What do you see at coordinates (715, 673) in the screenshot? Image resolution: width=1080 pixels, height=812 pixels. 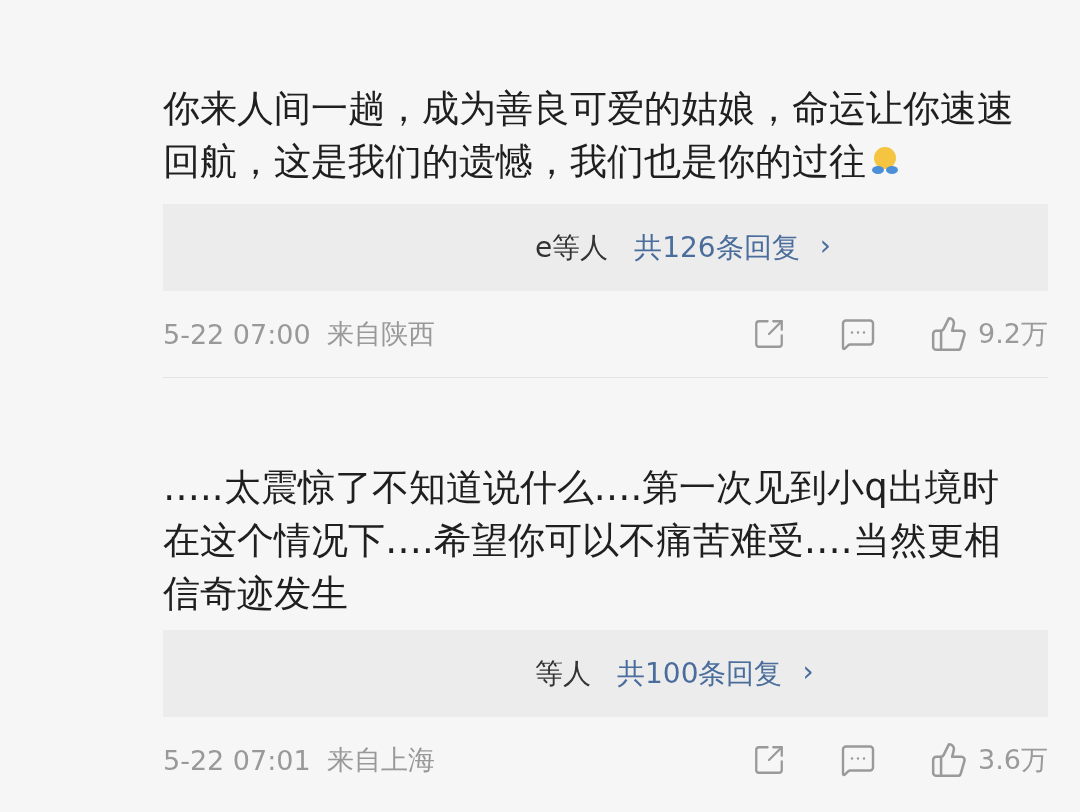 I see `view-replies-link: 共100条回复 ›` at bounding box center [715, 673].